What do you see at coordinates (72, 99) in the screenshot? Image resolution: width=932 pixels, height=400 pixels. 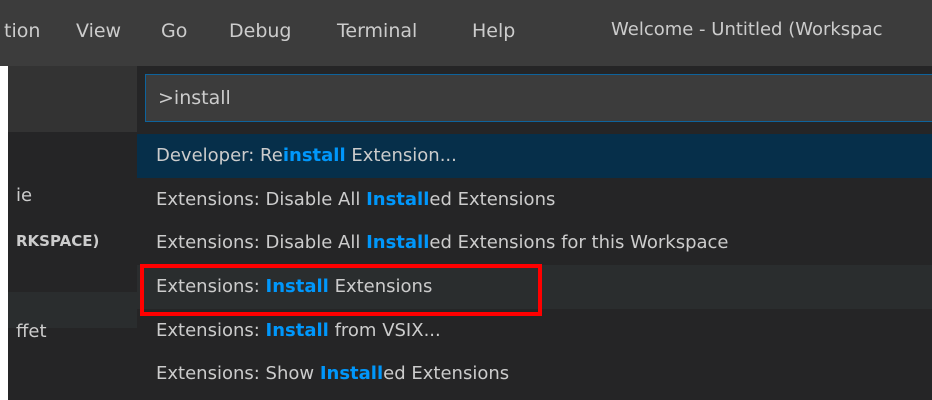 I see `sidebar-header` at bounding box center [72, 99].